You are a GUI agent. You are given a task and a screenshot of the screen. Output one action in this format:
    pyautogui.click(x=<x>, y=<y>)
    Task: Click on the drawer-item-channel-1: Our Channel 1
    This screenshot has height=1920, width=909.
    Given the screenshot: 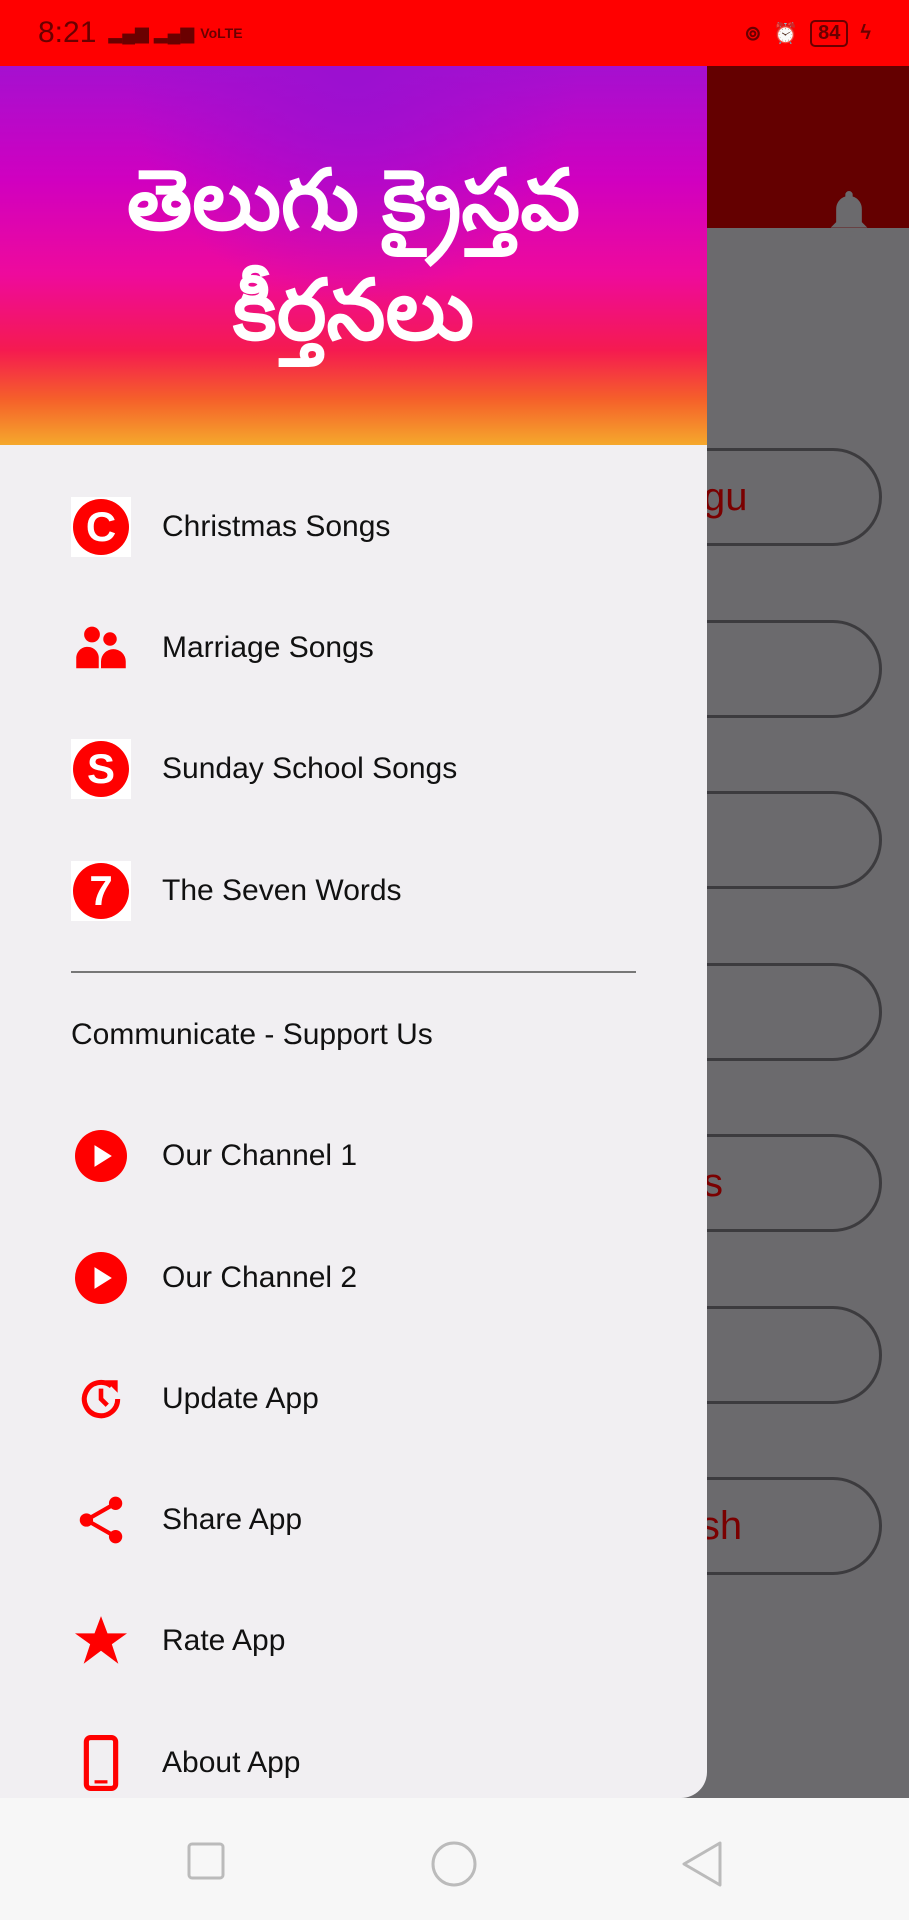 What is the action you would take?
    pyautogui.click(x=353, y=1156)
    